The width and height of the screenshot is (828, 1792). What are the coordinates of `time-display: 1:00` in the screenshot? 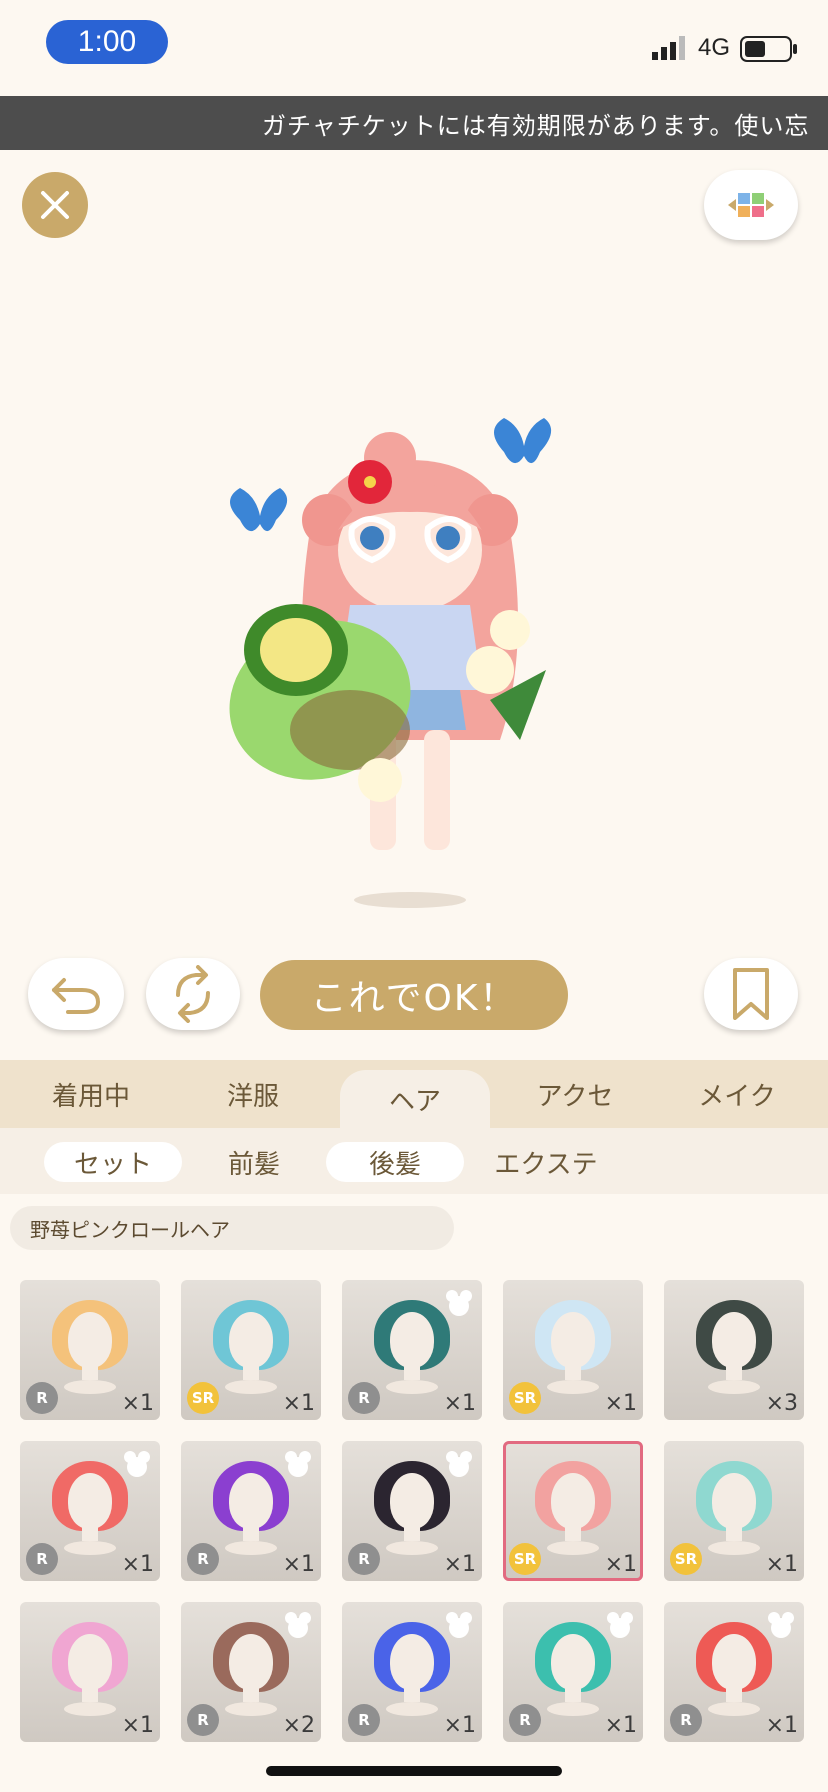 It's located at (107, 42).